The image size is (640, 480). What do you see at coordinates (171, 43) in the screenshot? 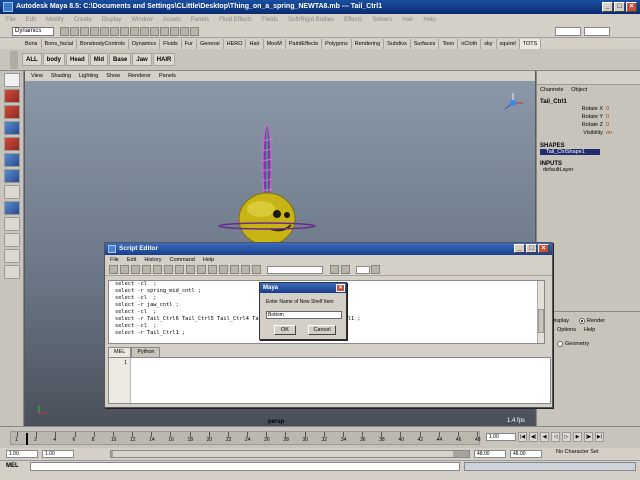
I see `shelf-tab-fluids: Fluids` at bounding box center [171, 43].